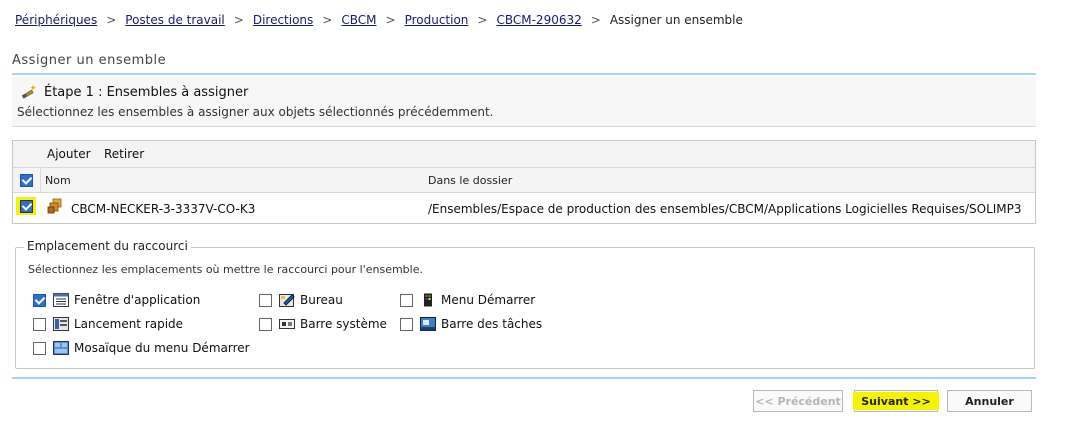 This screenshot has width=1079, height=445. I want to click on breadcrumb-link-cbcm-290632: CBCM-290632, so click(538, 20).